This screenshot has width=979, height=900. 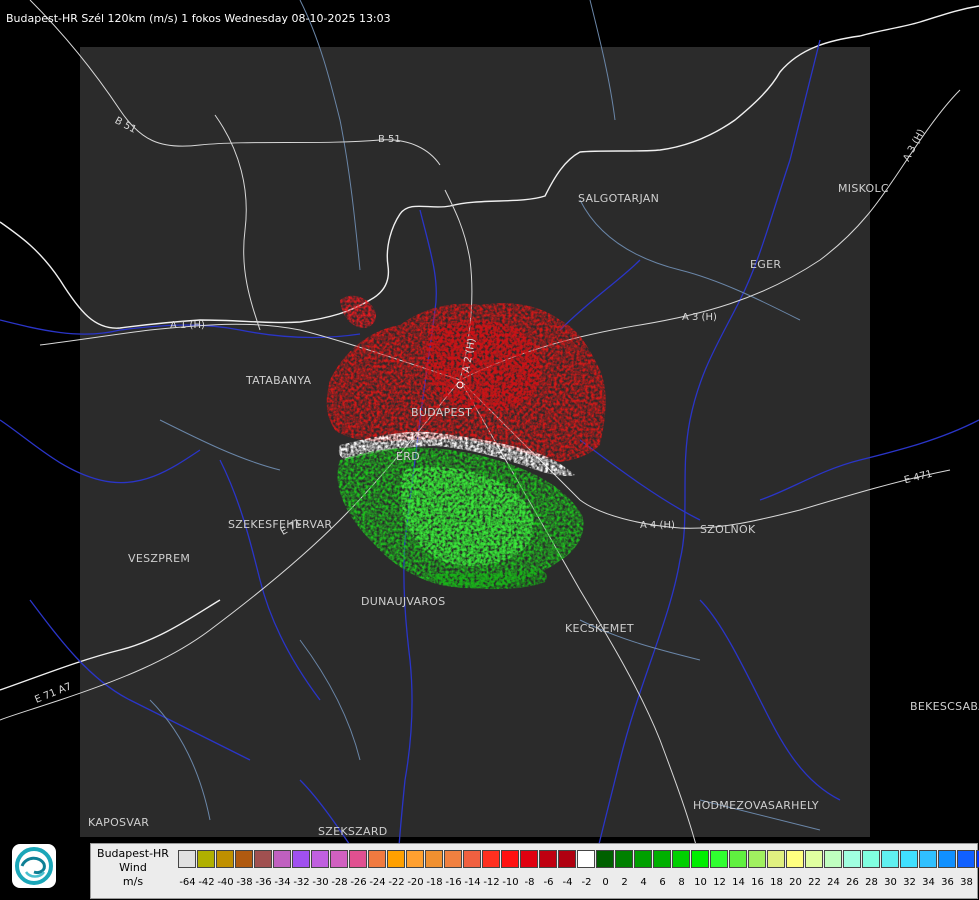 I want to click on legend-tick-label: 28, so click(x=871, y=882).